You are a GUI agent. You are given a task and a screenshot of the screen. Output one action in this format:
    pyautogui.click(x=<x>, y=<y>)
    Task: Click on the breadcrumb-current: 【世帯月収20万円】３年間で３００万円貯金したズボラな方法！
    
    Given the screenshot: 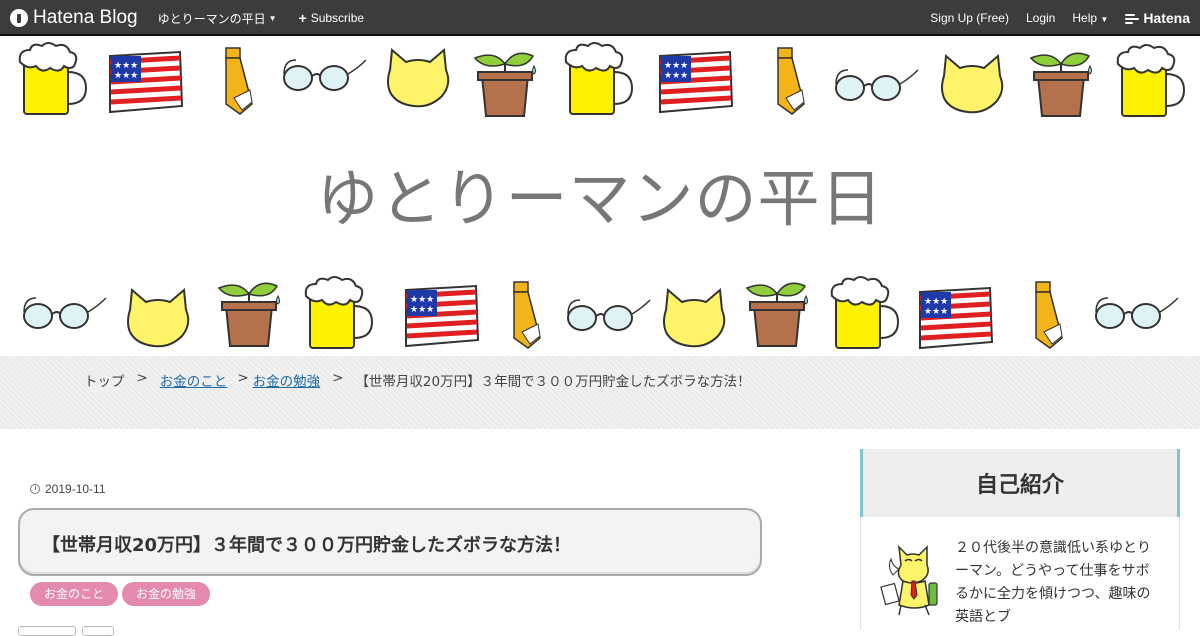 What is the action you would take?
    pyautogui.click(x=553, y=382)
    